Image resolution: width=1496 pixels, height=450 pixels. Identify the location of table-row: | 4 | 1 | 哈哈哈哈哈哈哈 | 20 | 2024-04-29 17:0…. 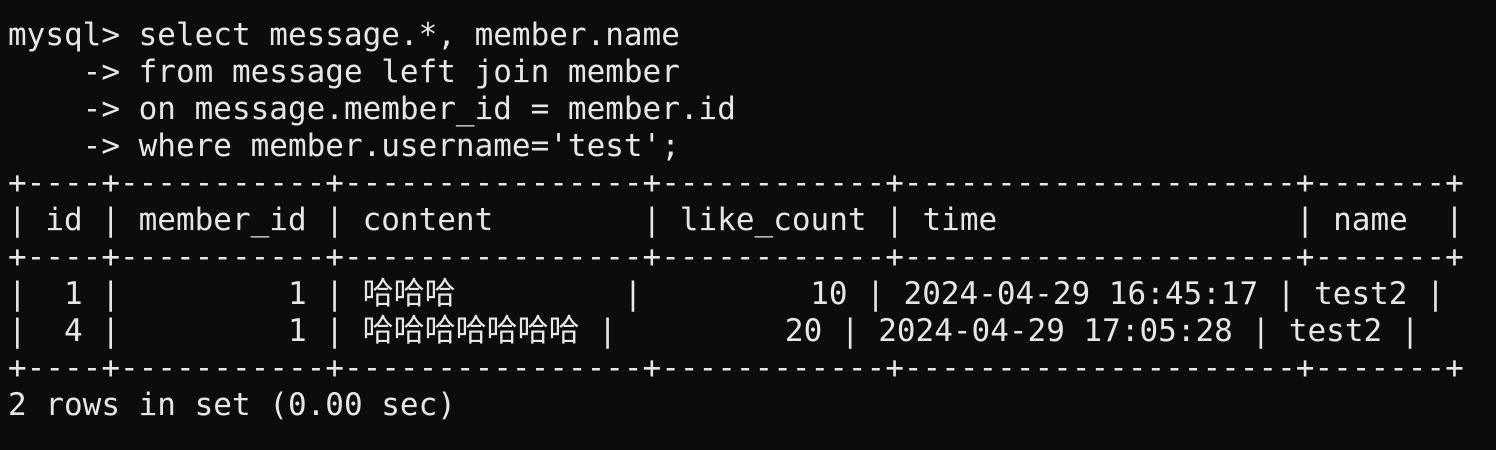
(714, 331).